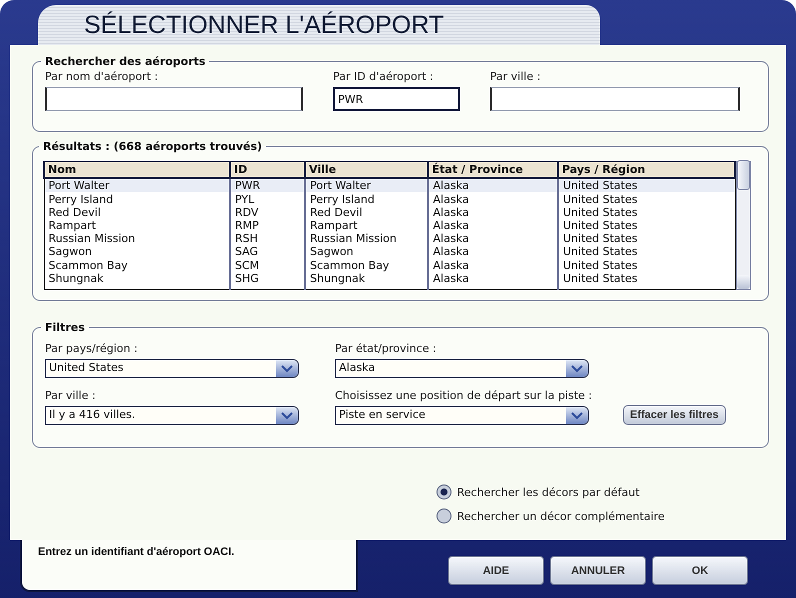  I want to click on dropdown: Il y a 416 villes., so click(172, 415).